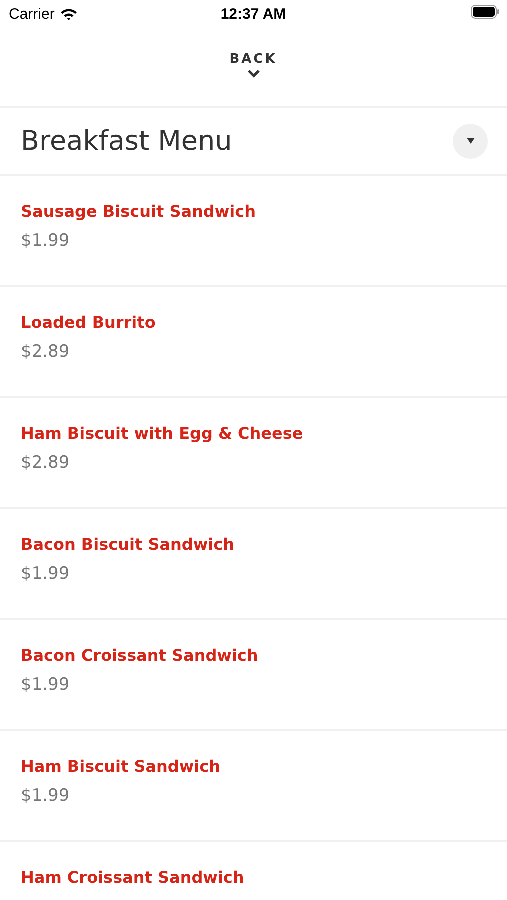 The width and height of the screenshot is (507, 900). What do you see at coordinates (253, 231) in the screenshot?
I see `menu-item: Sausage Biscuit Sandwich $1.99` at bounding box center [253, 231].